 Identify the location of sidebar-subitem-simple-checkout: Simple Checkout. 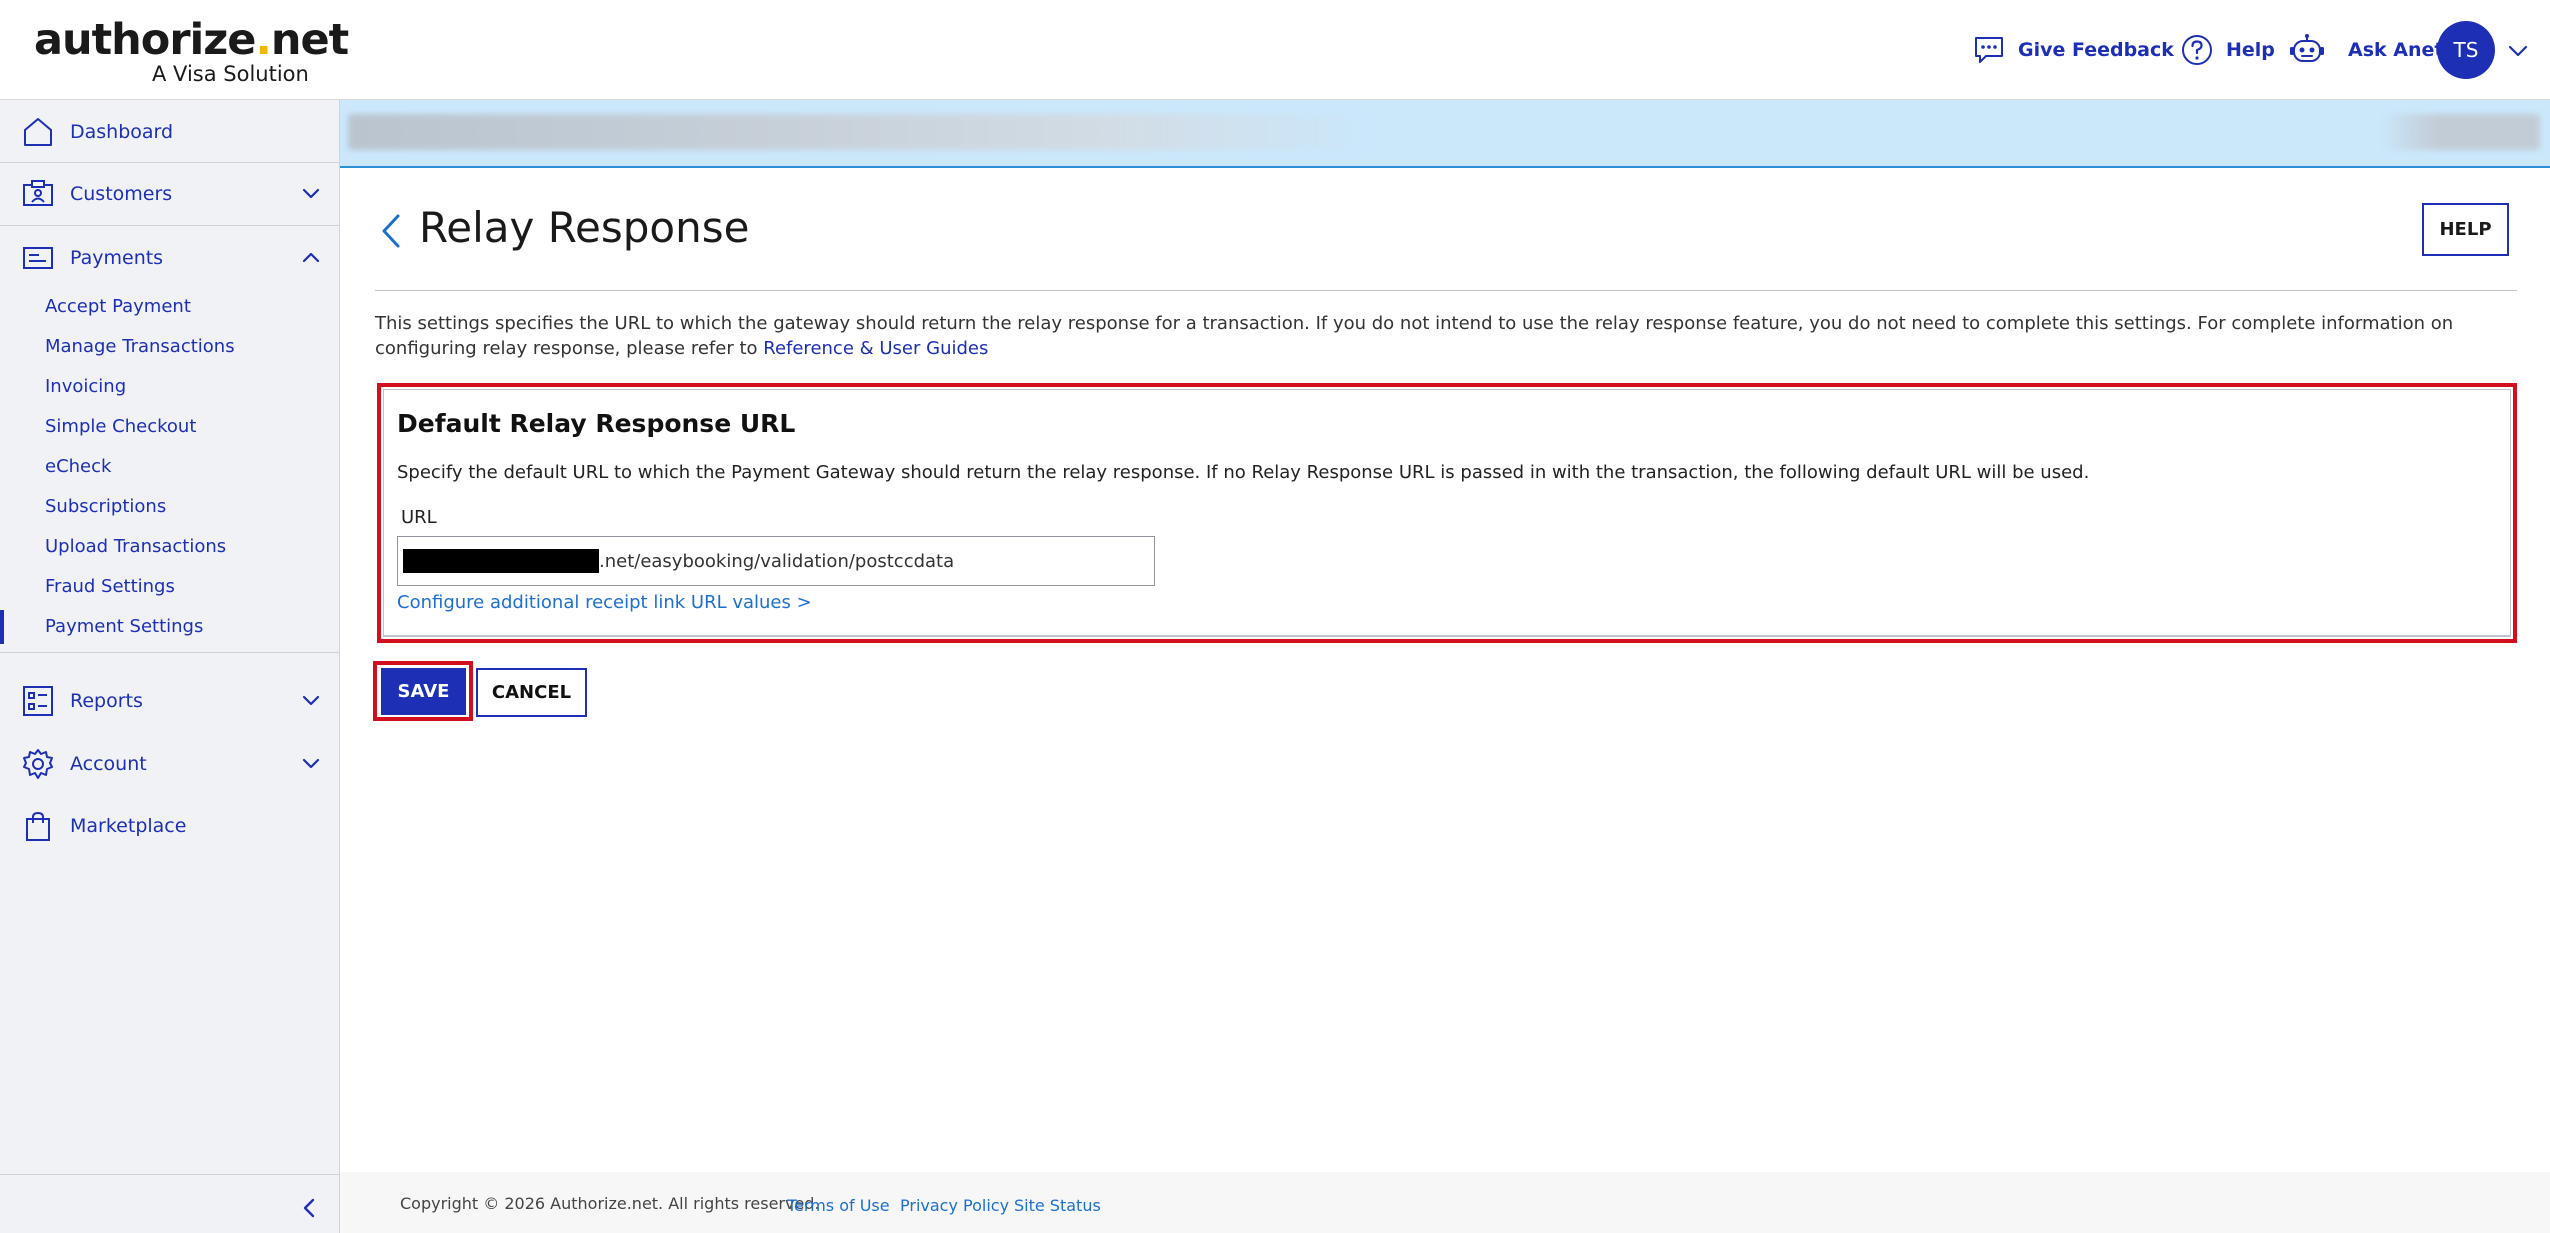
(120, 426).